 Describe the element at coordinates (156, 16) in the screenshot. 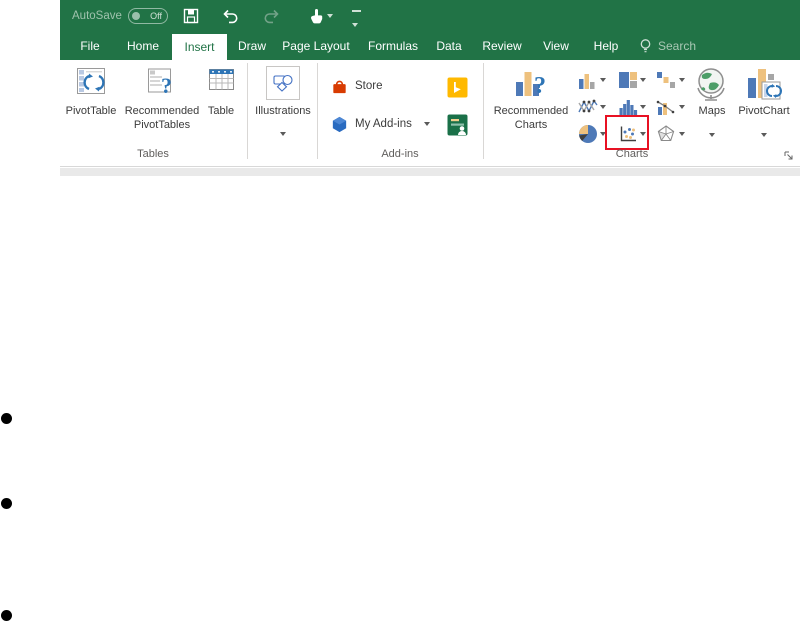

I see `autosave-state: Off` at that location.